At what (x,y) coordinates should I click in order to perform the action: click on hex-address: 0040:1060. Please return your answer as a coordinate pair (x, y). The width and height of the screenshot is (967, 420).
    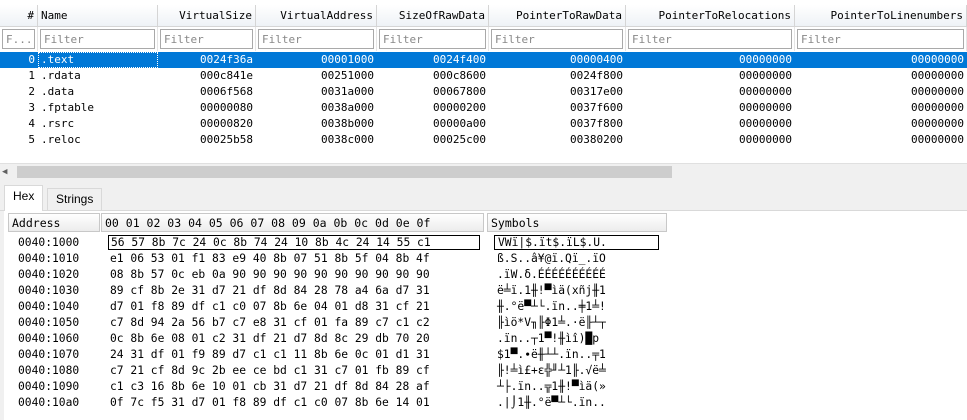
    Looking at the image, I should click on (49, 338).